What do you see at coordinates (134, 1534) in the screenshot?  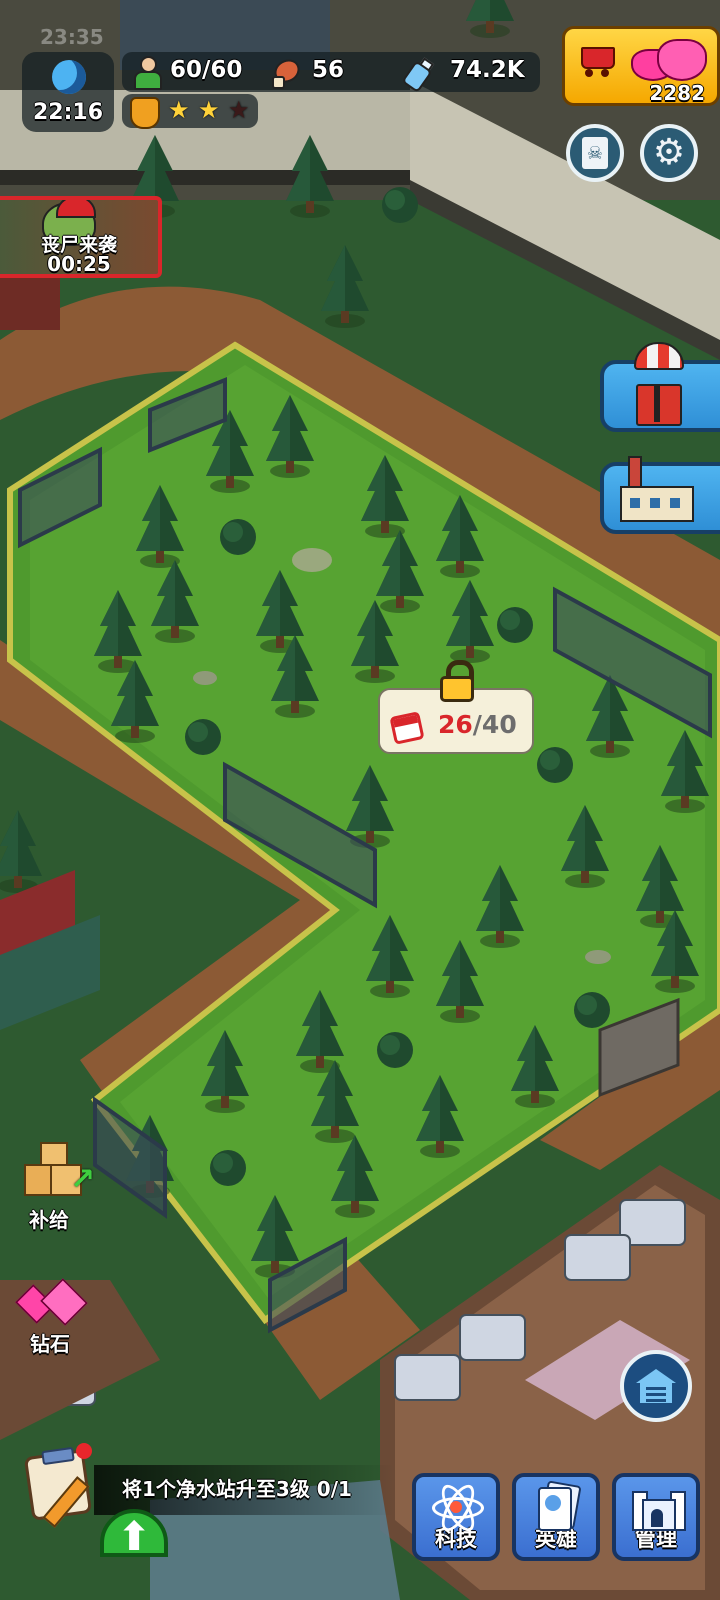 I see `arrow-up-icon: ⬆` at bounding box center [134, 1534].